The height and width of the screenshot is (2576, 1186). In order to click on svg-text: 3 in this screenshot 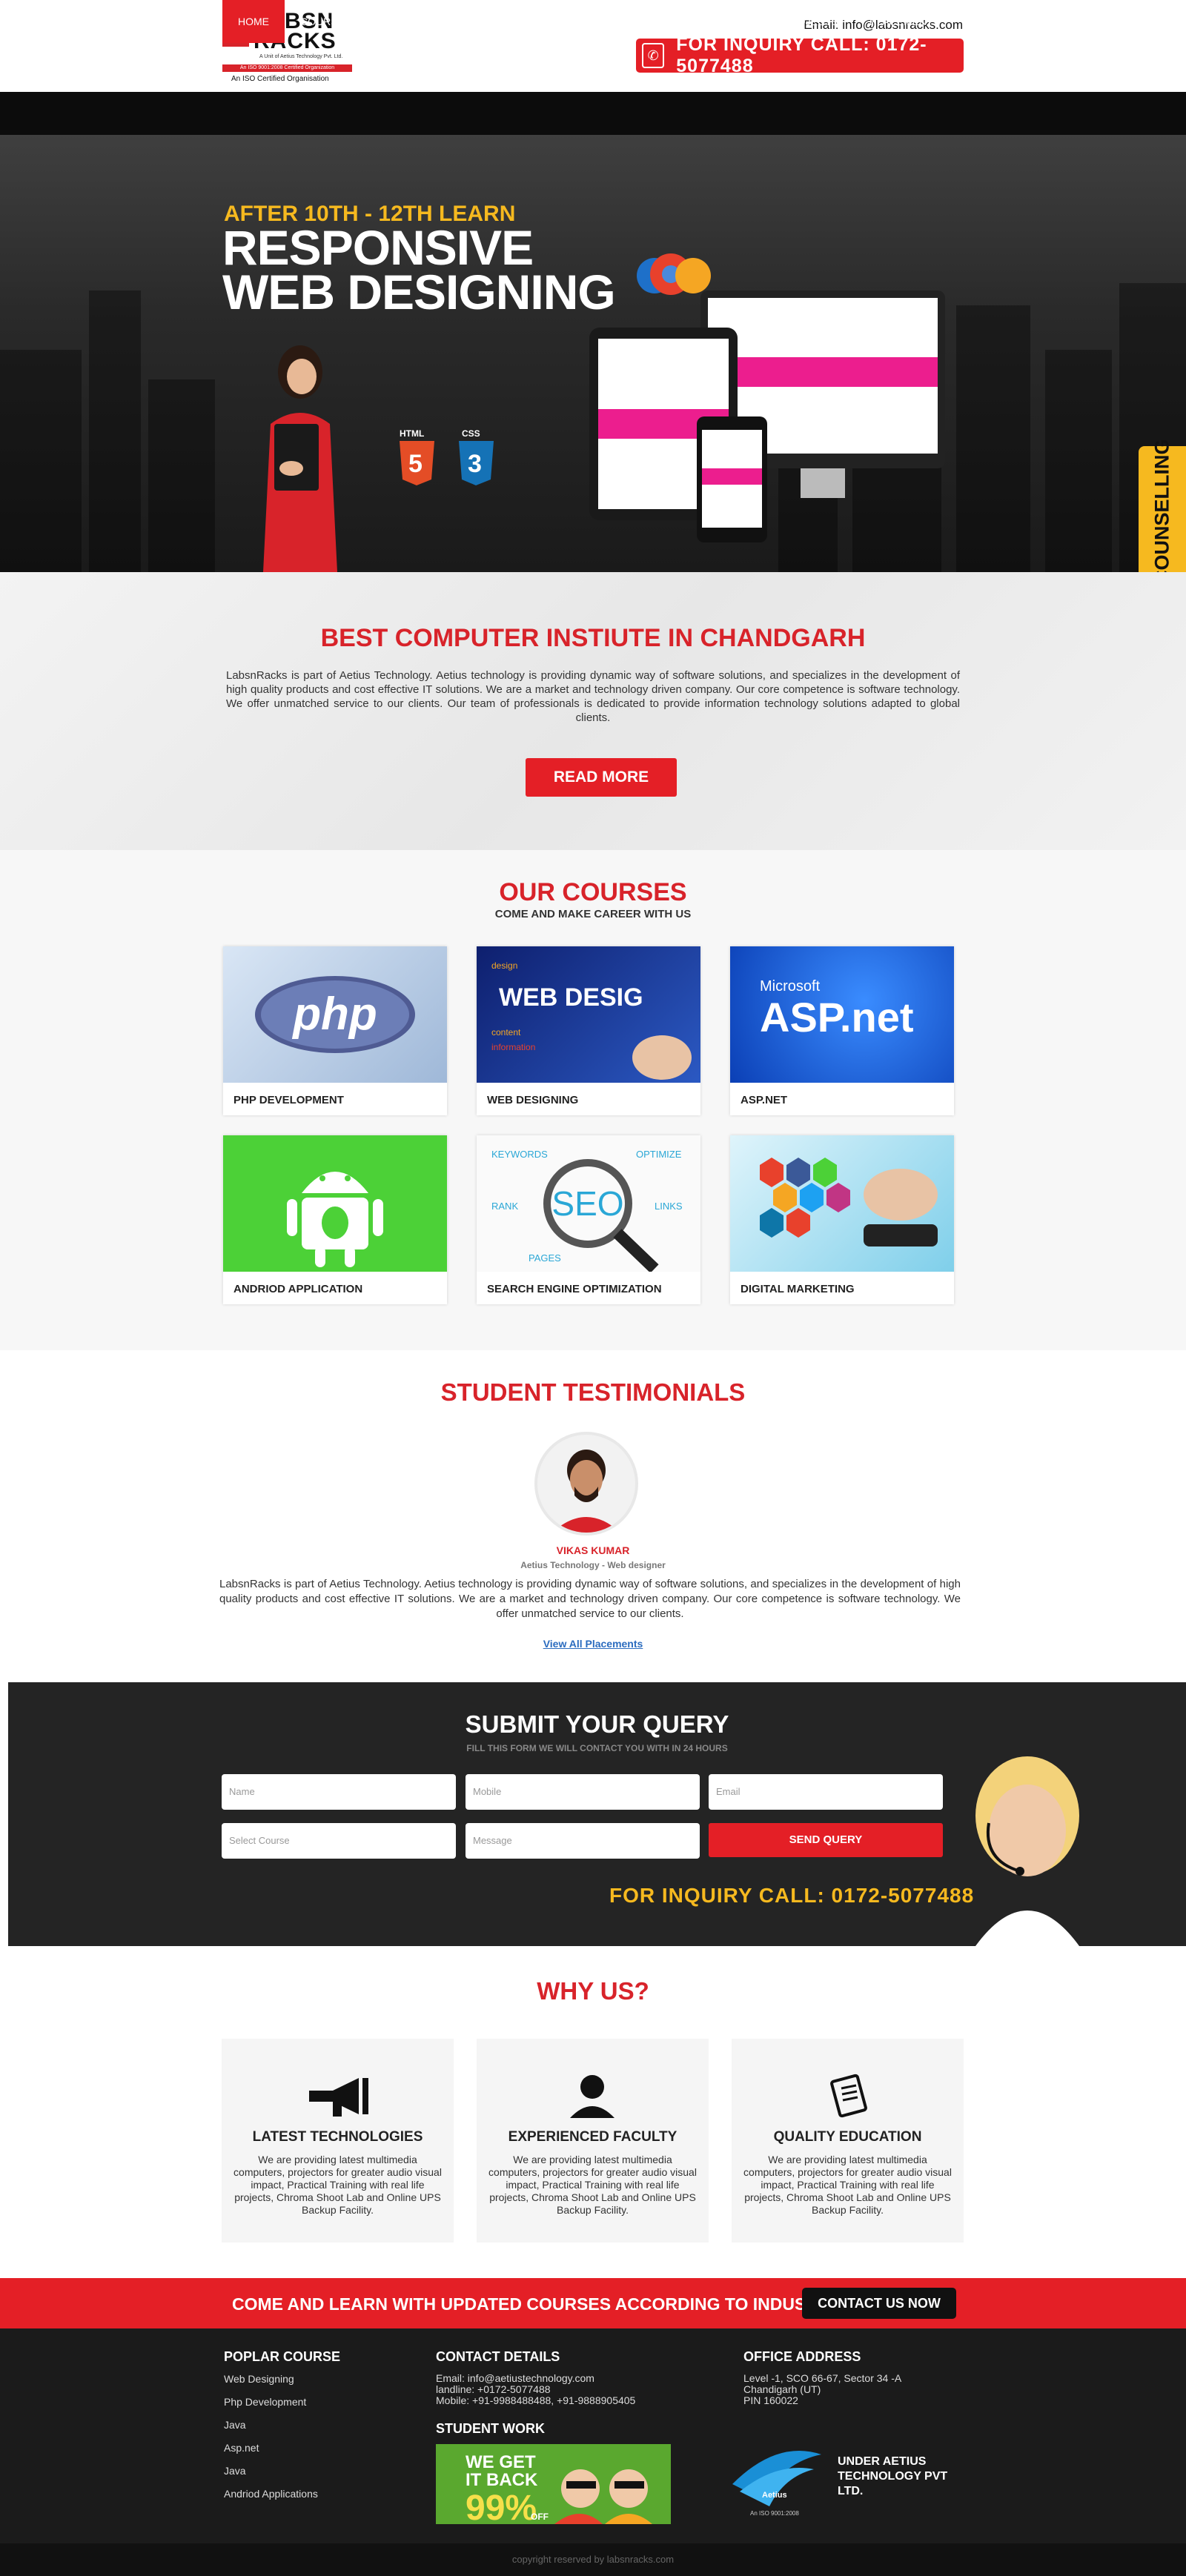, I will do `click(475, 464)`.